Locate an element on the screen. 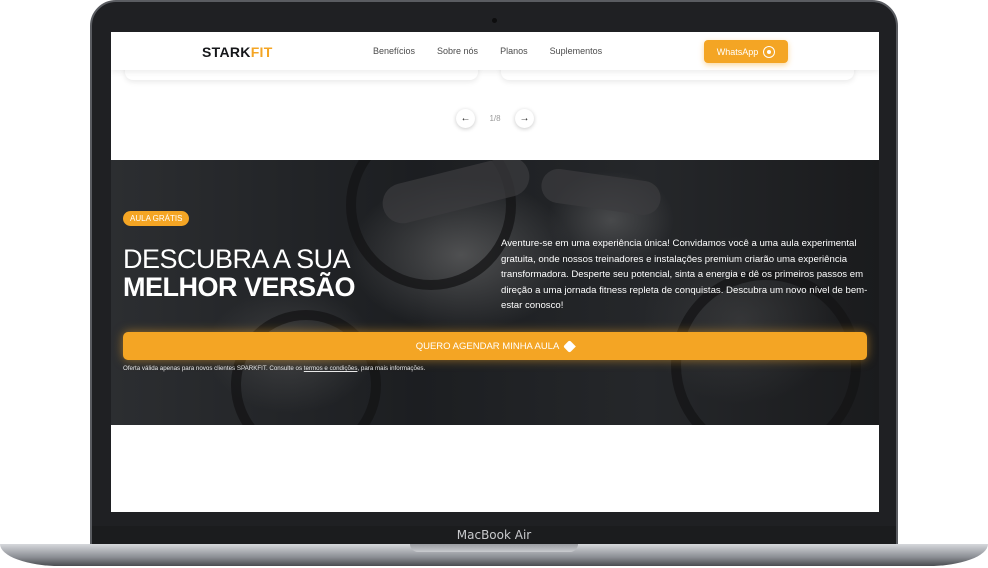 The image size is (988, 568). terms-link: termos e condições is located at coordinates (331, 368).